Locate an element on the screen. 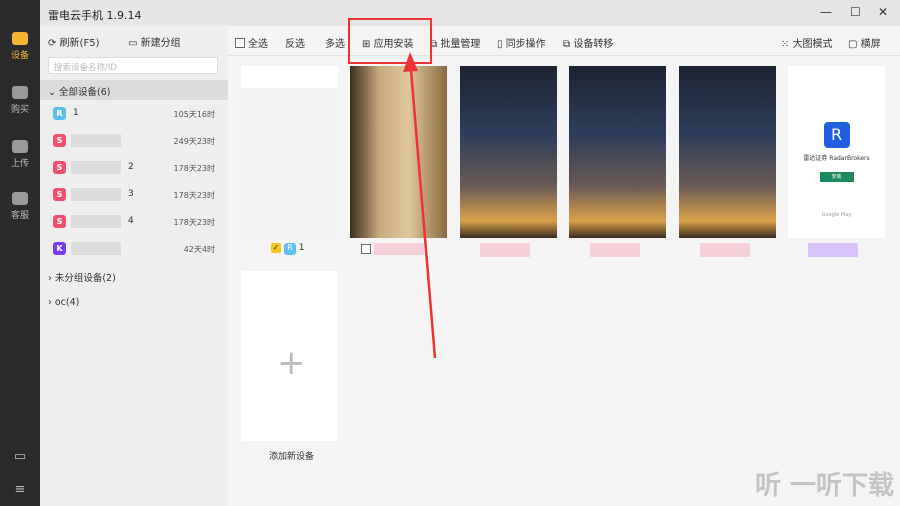  watermark: 听 一听下载 is located at coordinates (824, 486).